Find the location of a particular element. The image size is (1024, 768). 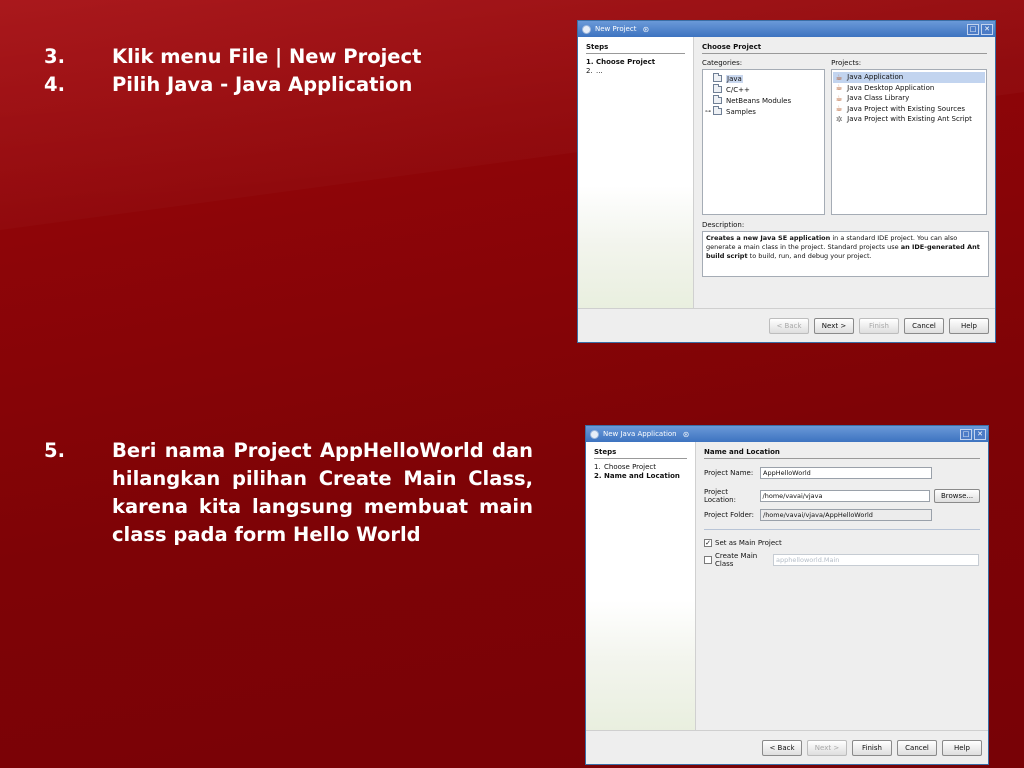

bullet-item-3: 3. Klik menu File | New Project is located at coordinates (232, 57).